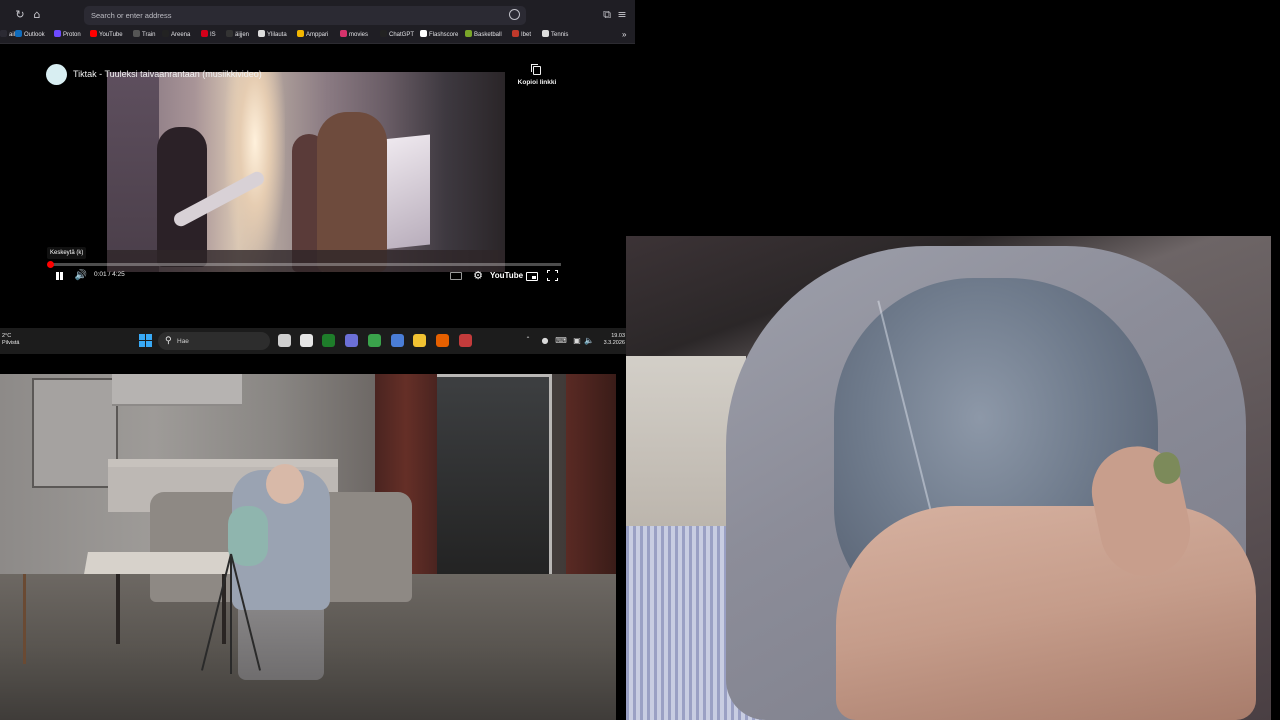  What do you see at coordinates (374, 340) in the screenshot?
I see `calc-app-icon` at bounding box center [374, 340].